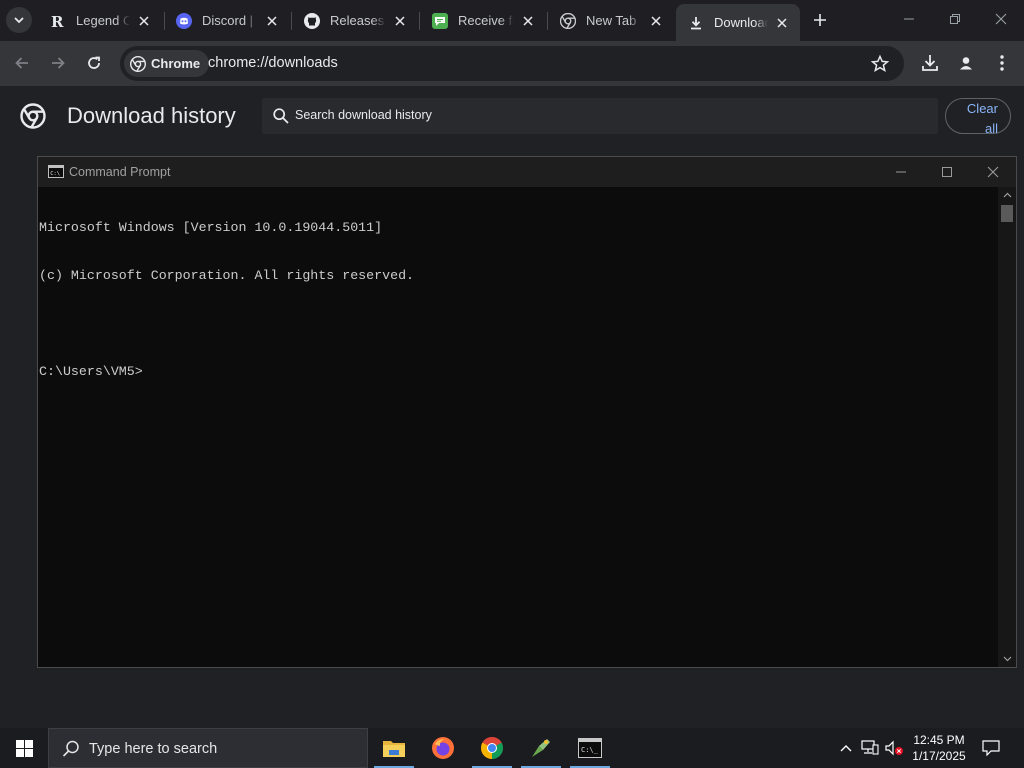 Image resolution: width=1024 pixels, height=768 pixels. What do you see at coordinates (184, 20) in the screenshot?
I see `discord-icon` at bounding box center [184, 20].